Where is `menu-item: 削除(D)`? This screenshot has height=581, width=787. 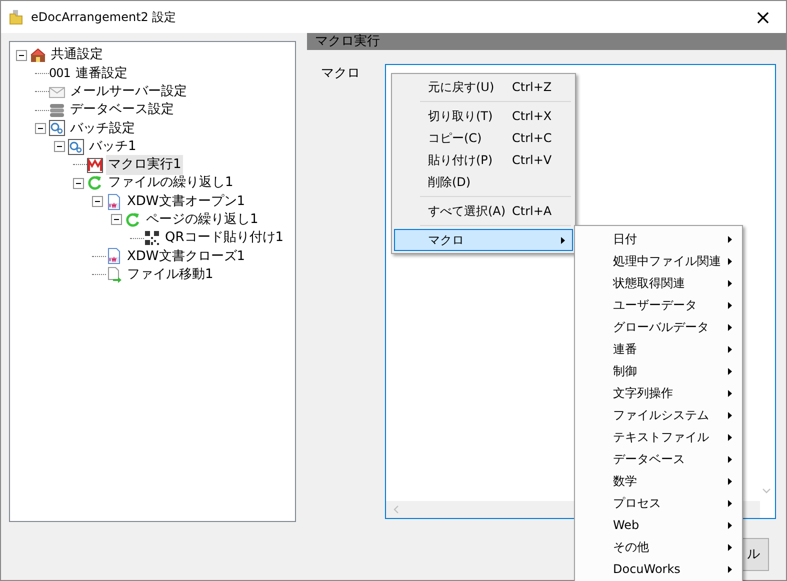 menu-item: 削除(D) is located at coordinates (483, 182).